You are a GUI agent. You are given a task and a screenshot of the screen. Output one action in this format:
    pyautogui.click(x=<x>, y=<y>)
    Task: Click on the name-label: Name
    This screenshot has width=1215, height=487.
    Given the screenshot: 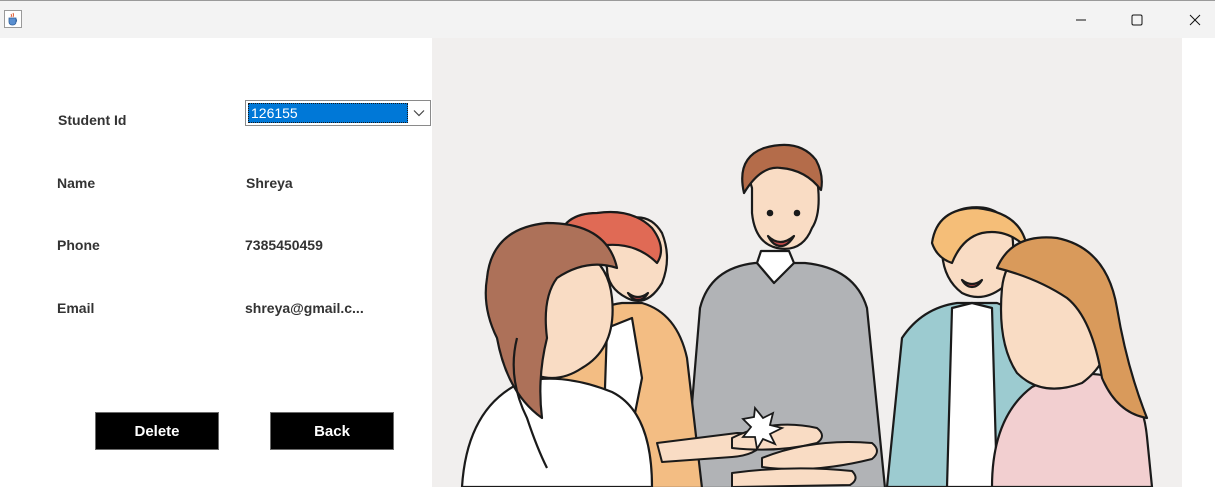 What is the action you would take?
    pyautogui.click(x=76, y=183)
    